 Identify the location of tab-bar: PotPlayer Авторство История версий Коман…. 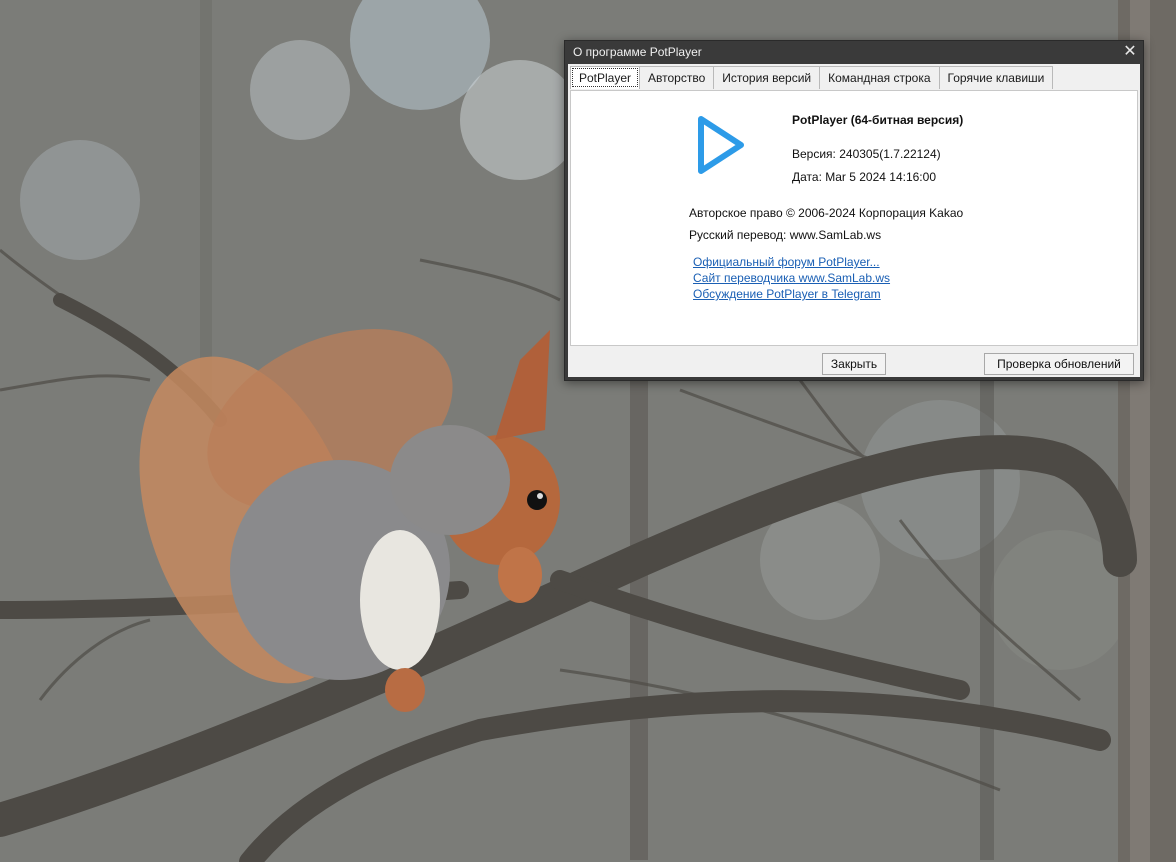
(855, 78).